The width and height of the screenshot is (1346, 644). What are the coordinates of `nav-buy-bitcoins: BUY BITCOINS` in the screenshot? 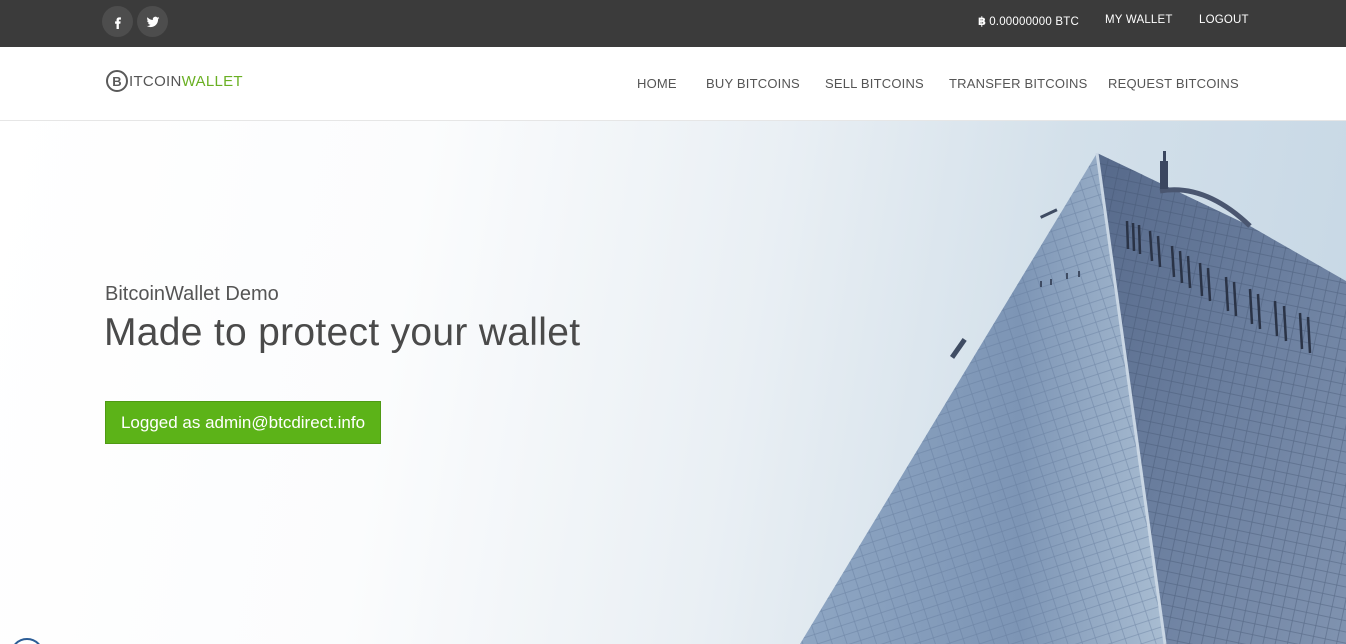 It's located at (753, 83).